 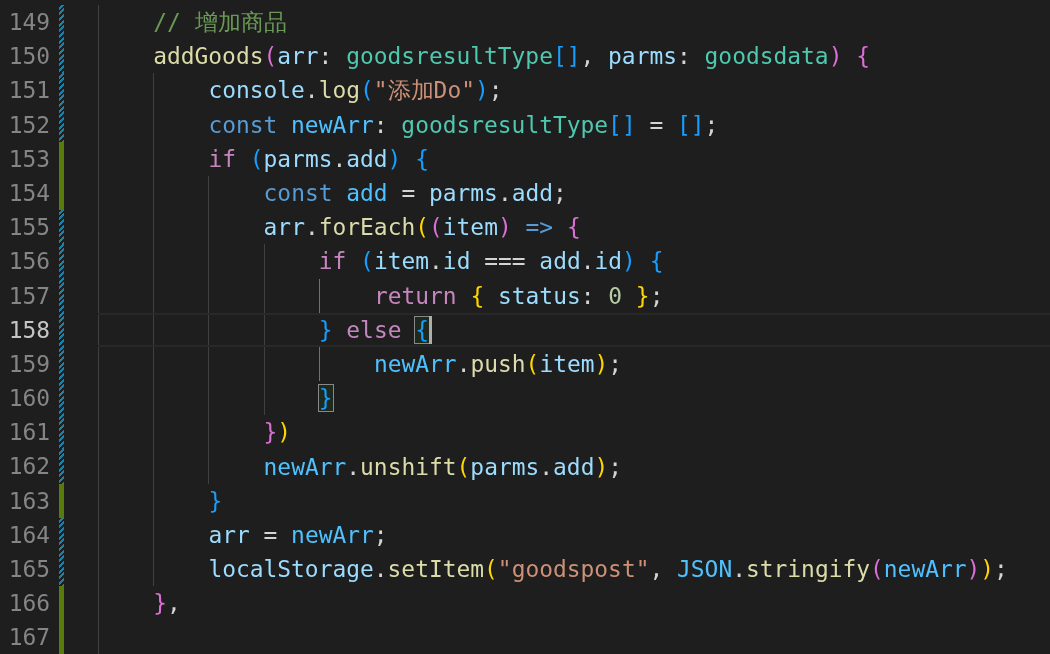 What do you see at coordinates (28, 467) in the screenshot?
I see `line-number: 162` at bounding box center [28, 467].